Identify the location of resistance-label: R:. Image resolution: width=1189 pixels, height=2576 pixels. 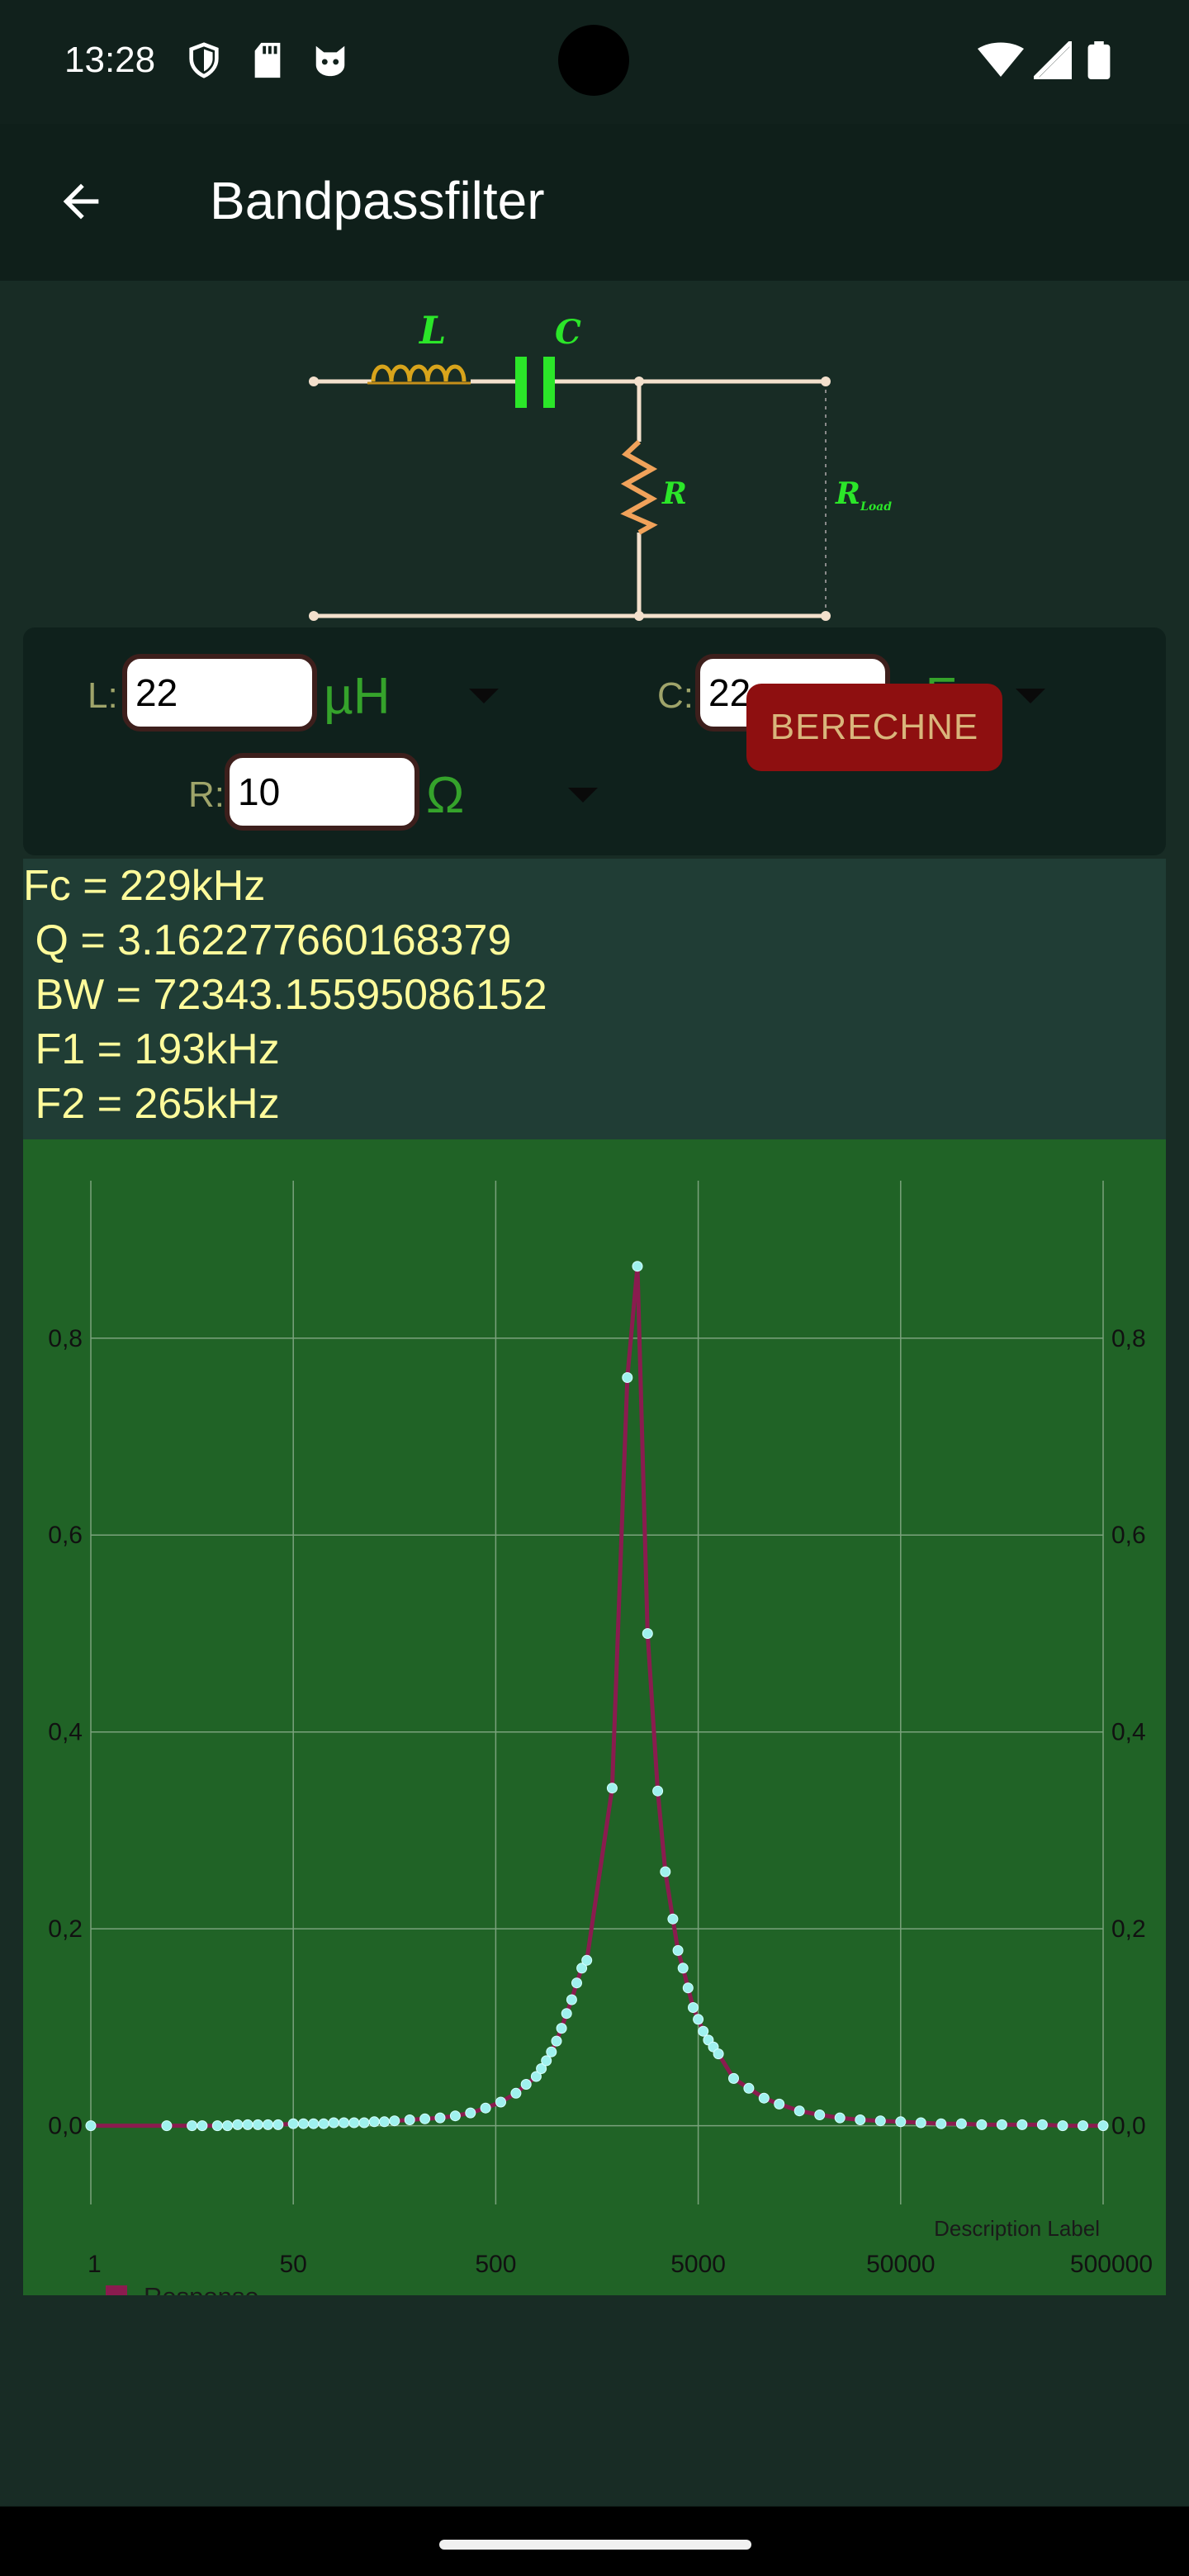
(206, 794).